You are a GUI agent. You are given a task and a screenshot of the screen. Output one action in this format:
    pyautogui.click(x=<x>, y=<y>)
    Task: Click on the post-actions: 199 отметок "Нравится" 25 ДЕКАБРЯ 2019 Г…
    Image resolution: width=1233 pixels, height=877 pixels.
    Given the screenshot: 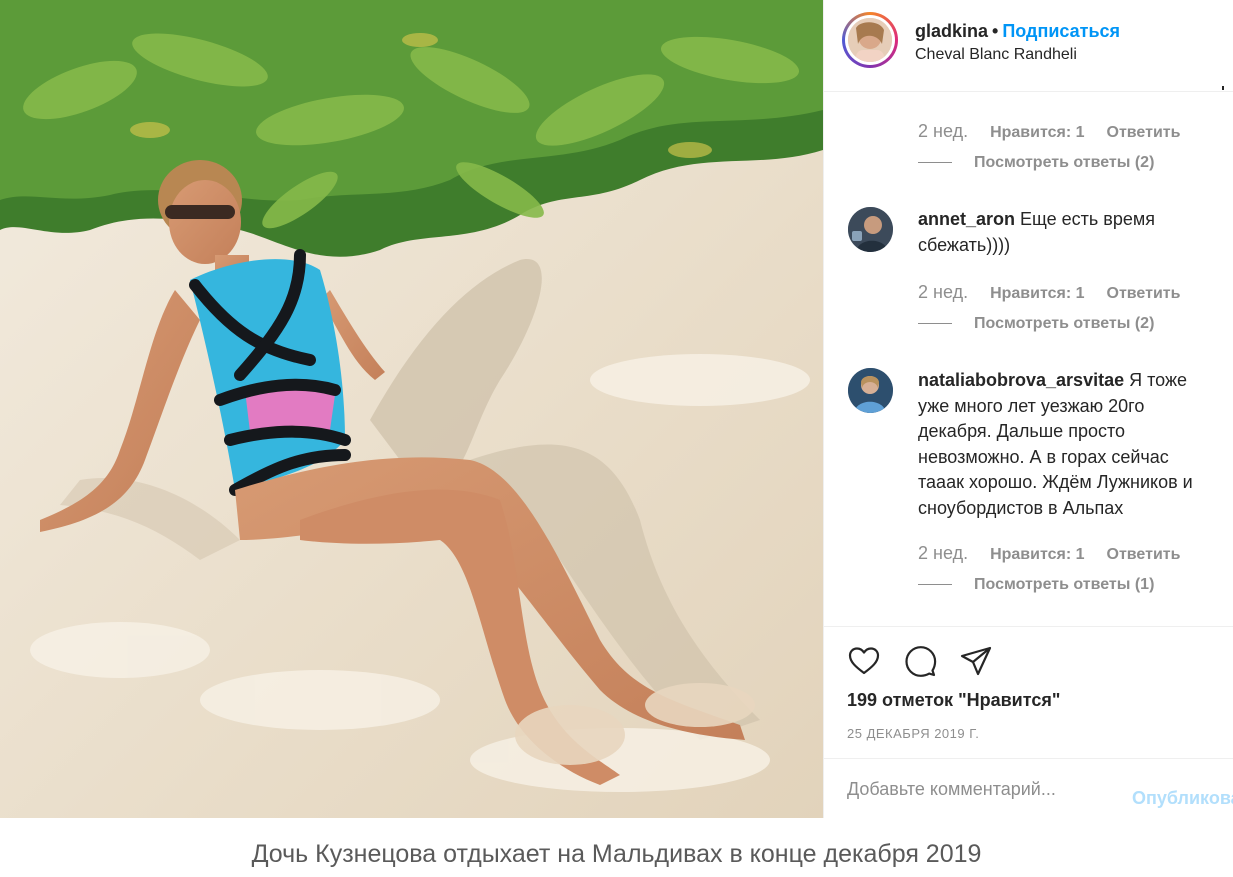 What is the action you would take?
    pyautogui.click(x=1028, y=692)
    